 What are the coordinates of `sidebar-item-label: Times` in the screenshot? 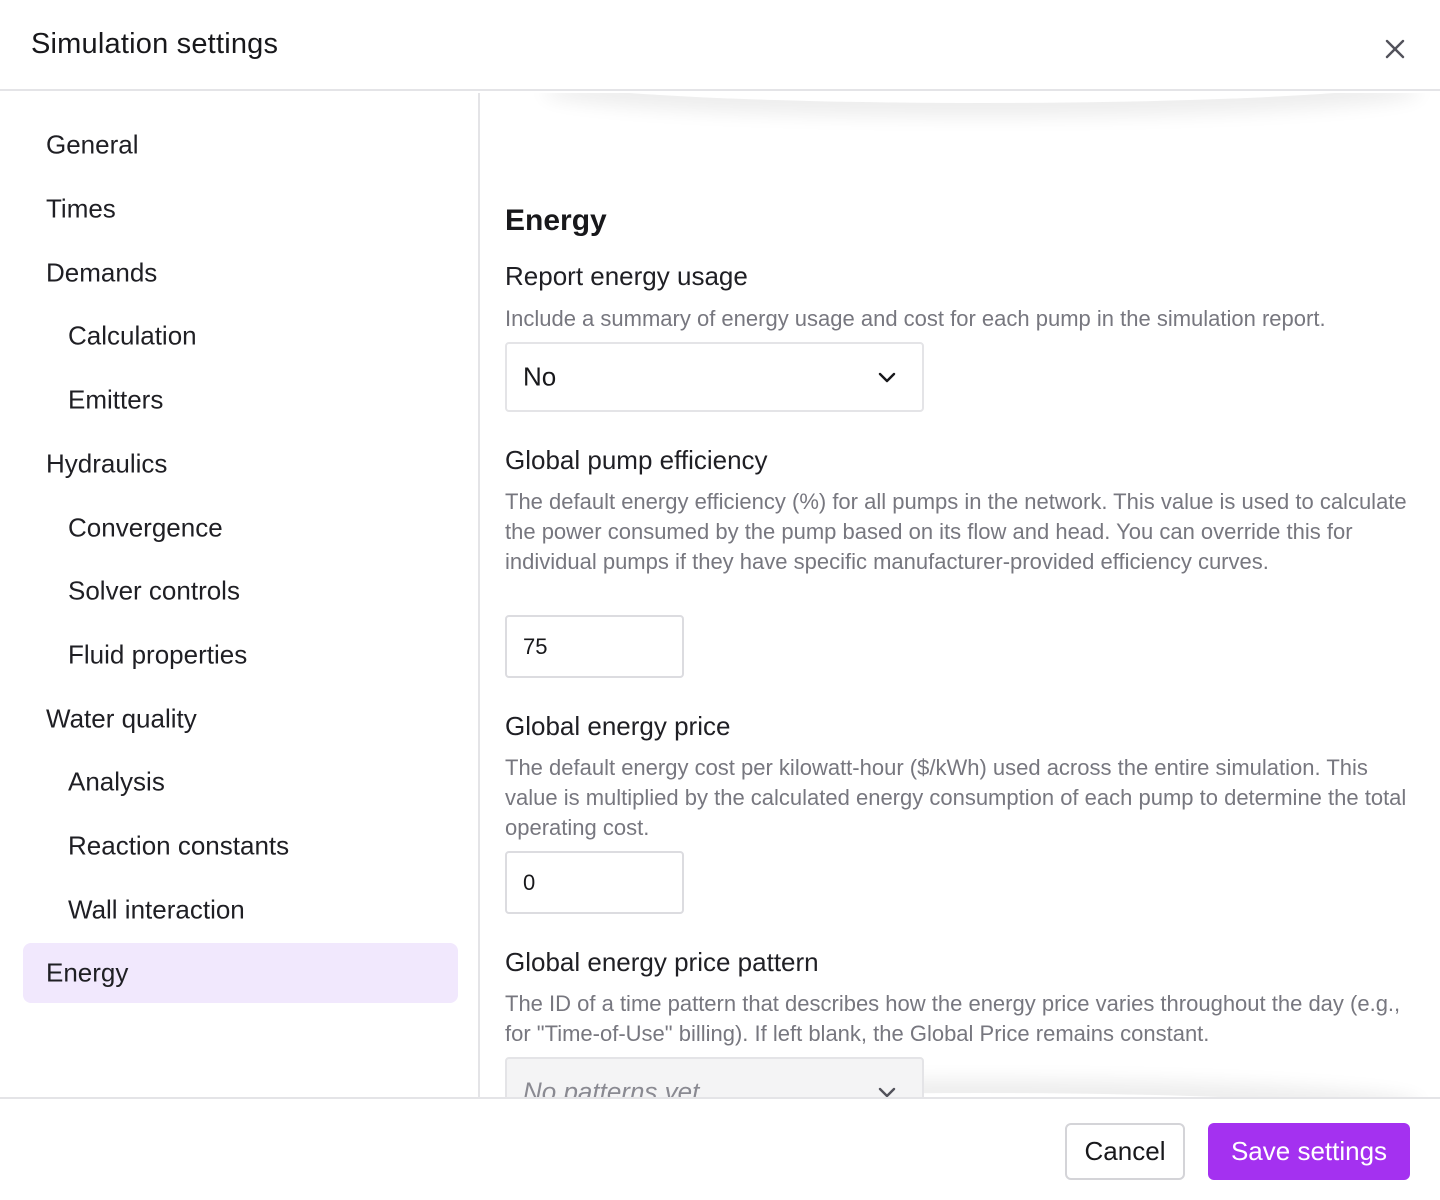 It's located at (81, 208).